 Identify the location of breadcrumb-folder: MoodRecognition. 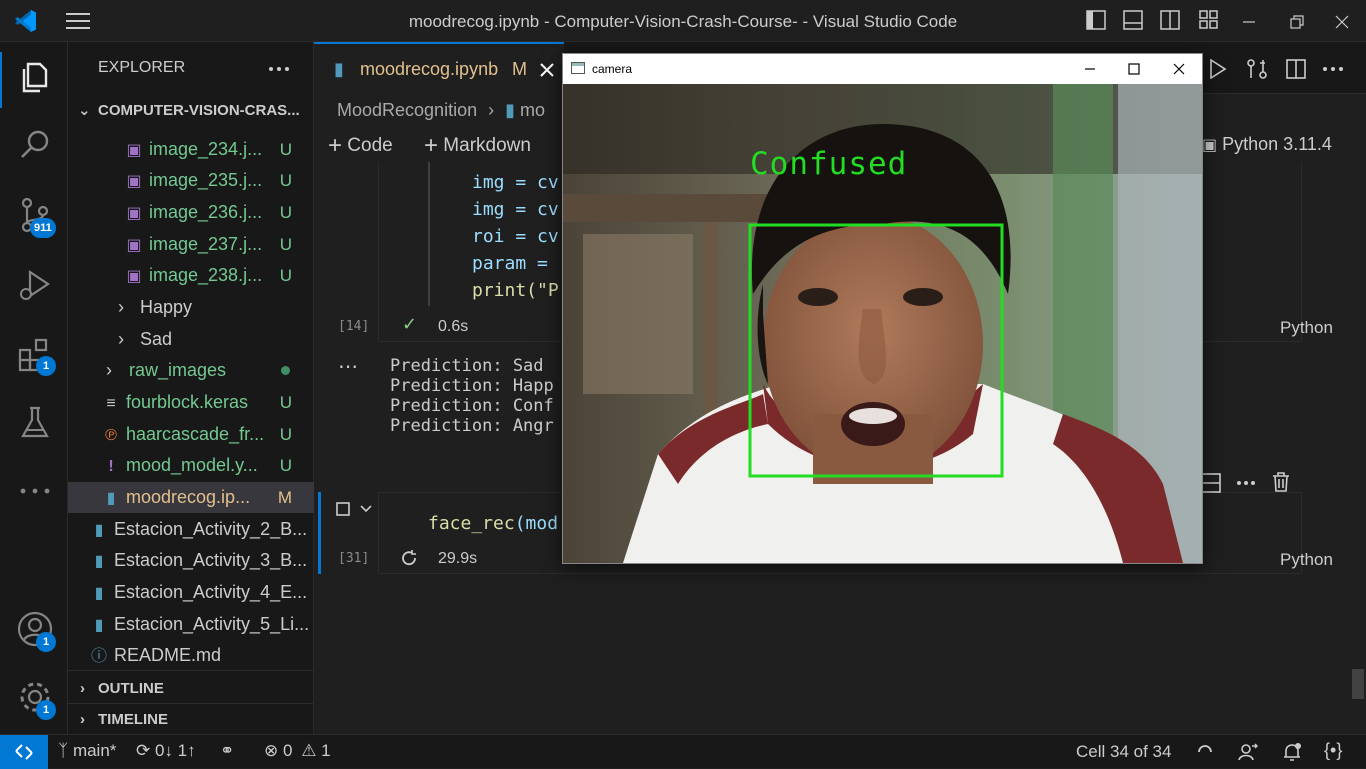
(407, 110).